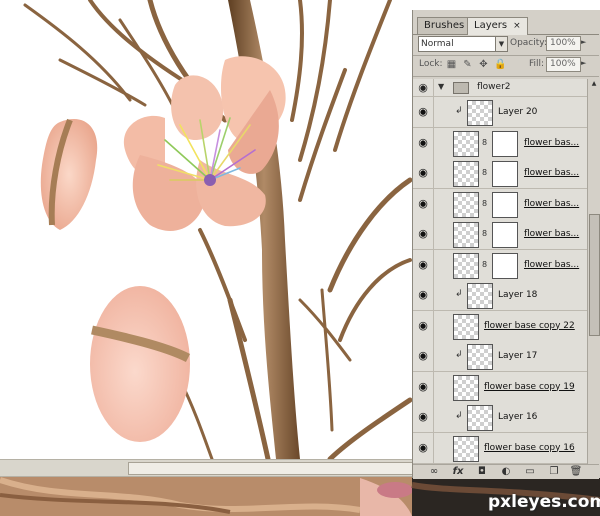 The height and width of the screenshot is (516, 600). I want to click on trash-icon: 🗑, so click(576, 472).